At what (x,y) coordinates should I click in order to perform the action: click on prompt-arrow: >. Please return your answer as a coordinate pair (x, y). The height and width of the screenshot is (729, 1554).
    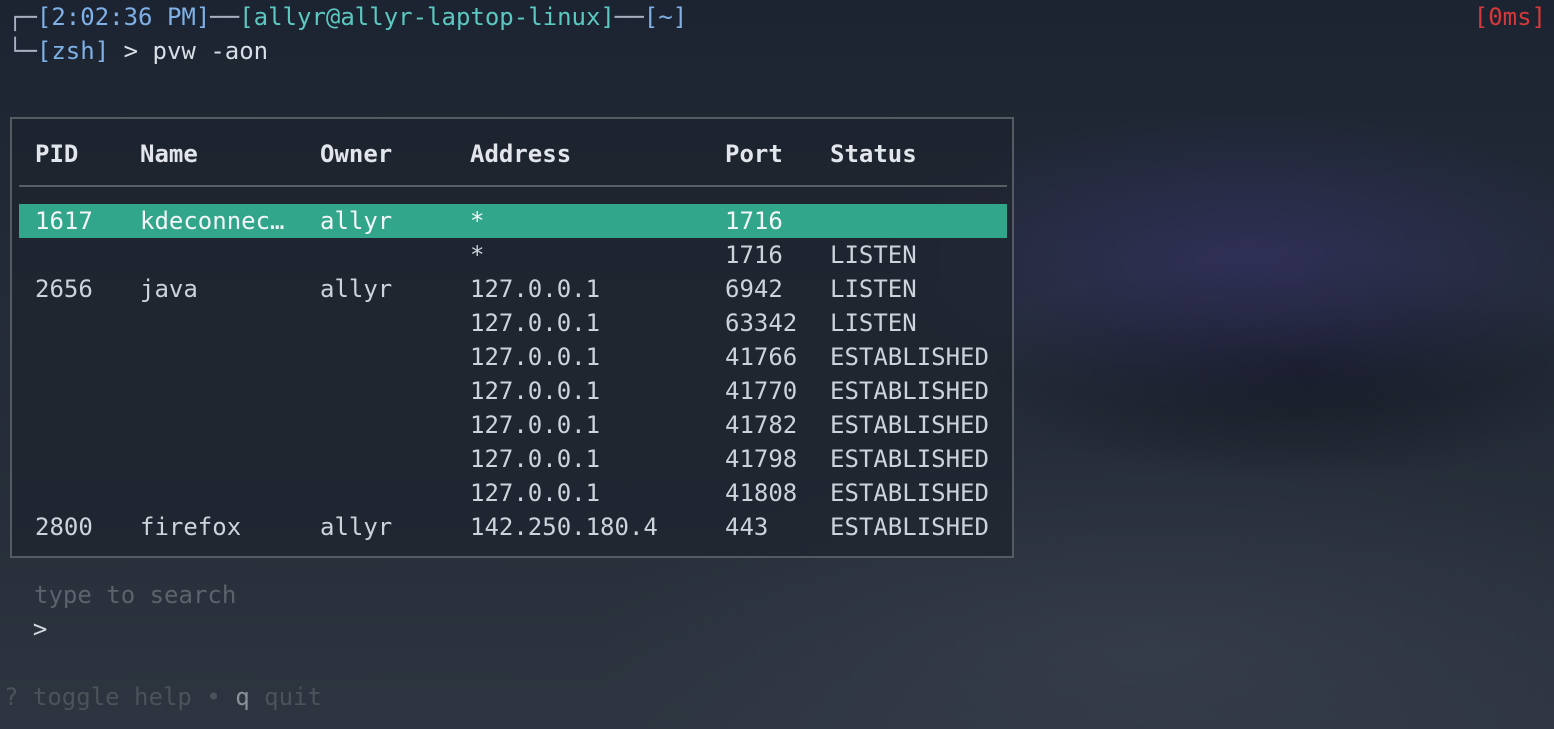
    Looking at the image, I should click on (131, 51).